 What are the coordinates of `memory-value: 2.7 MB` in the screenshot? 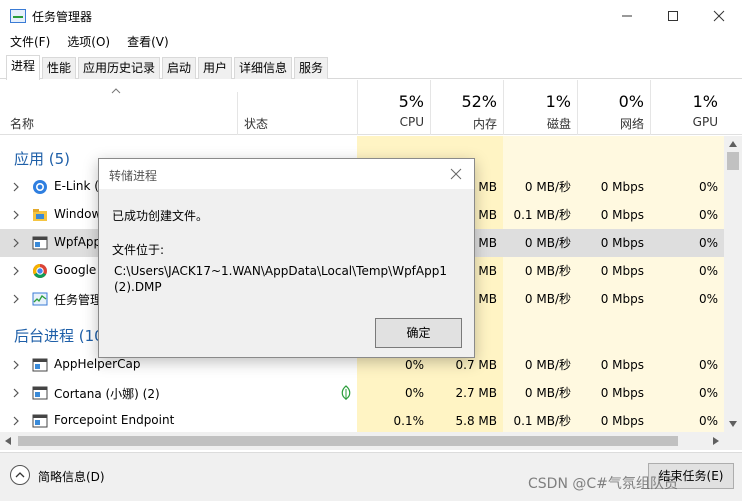 It's located at (476, 393).